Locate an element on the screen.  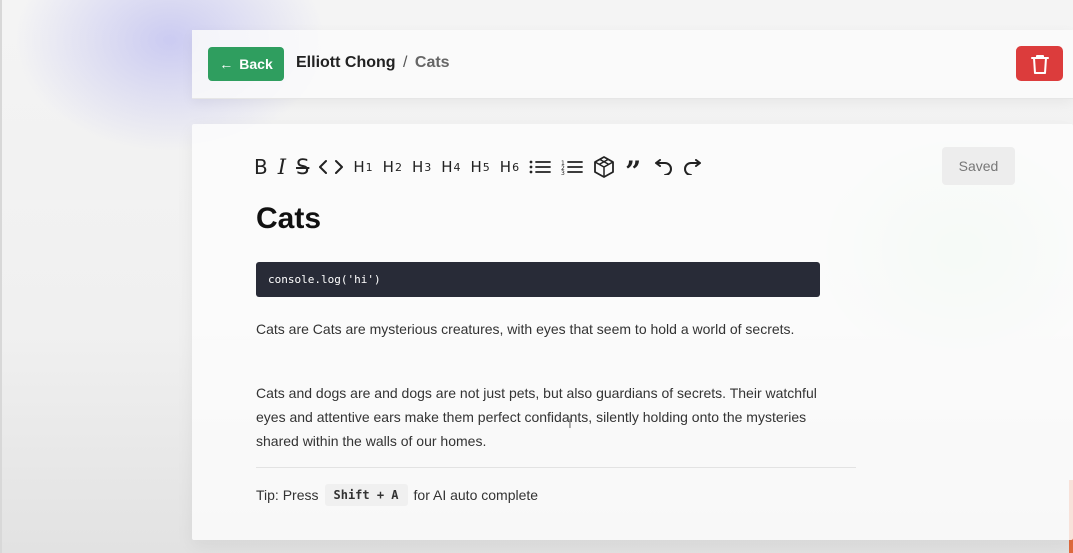
heading-2-icon: H2 is located at coordinates (392, 167).